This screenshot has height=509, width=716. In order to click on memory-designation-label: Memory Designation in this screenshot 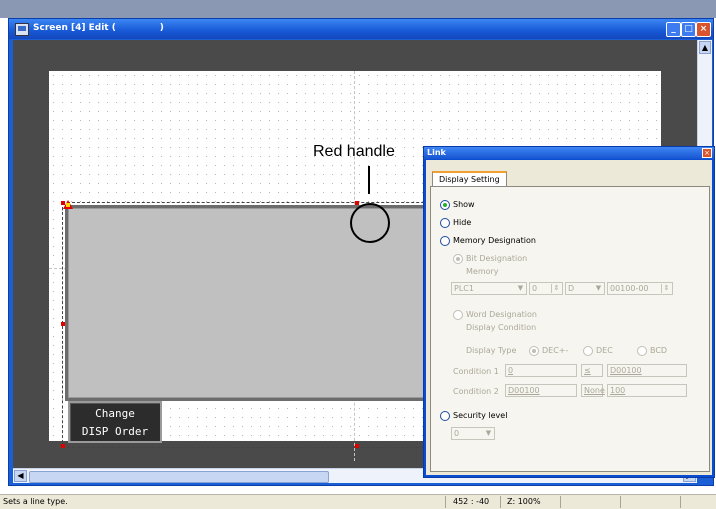, I will do `click(494, 240)`.